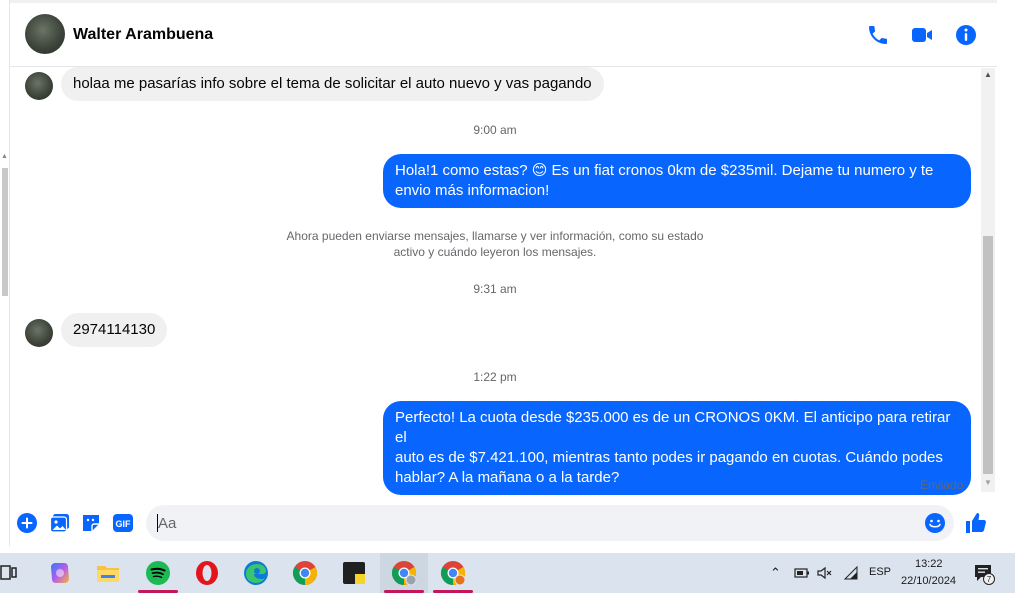 Image resolution: width=1015 pixels, height=593 pixels. I want to click on show-hidden-icons-chevron-icon: ⌃, so click(775, 573).